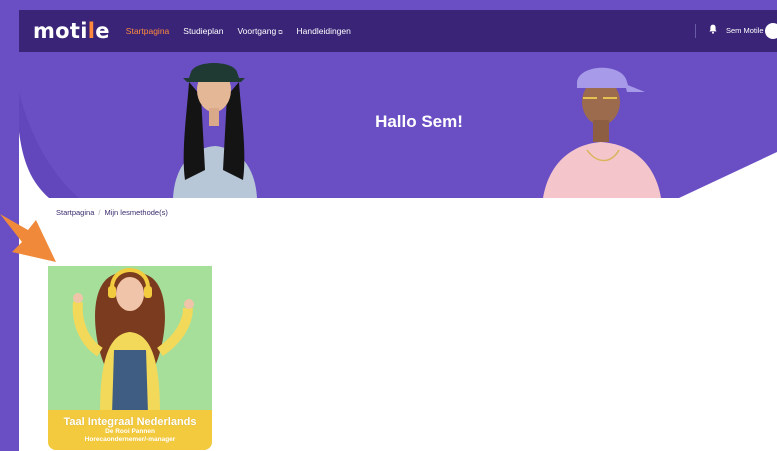 The height and width of the screenshot is (451, 777). Describe the element at coordinates (324, 31) in the screenshot. I see `nav-link-handleidingen: Handleidingen` at that location.